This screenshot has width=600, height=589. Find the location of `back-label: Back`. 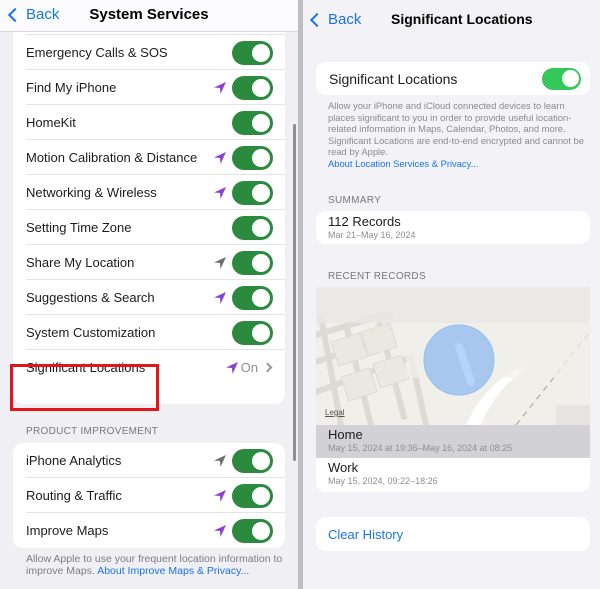

back-label: Back is located at coordinates (345, 19).